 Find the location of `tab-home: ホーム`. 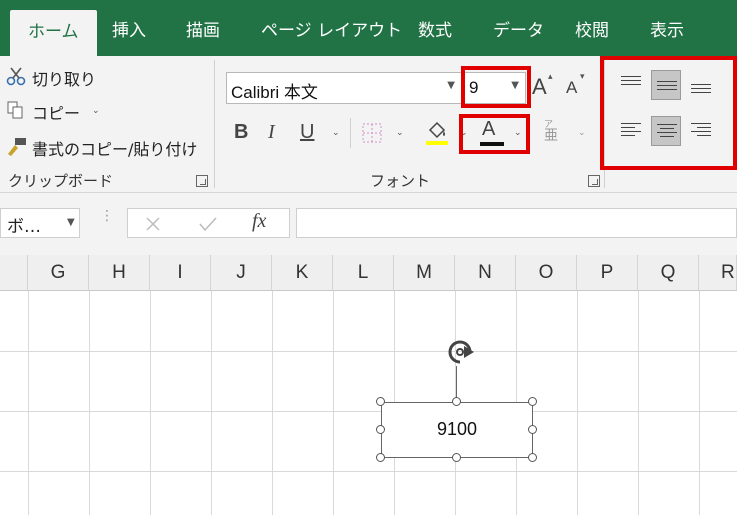

tab-home: ホーム is located at coordinates (53, 33).